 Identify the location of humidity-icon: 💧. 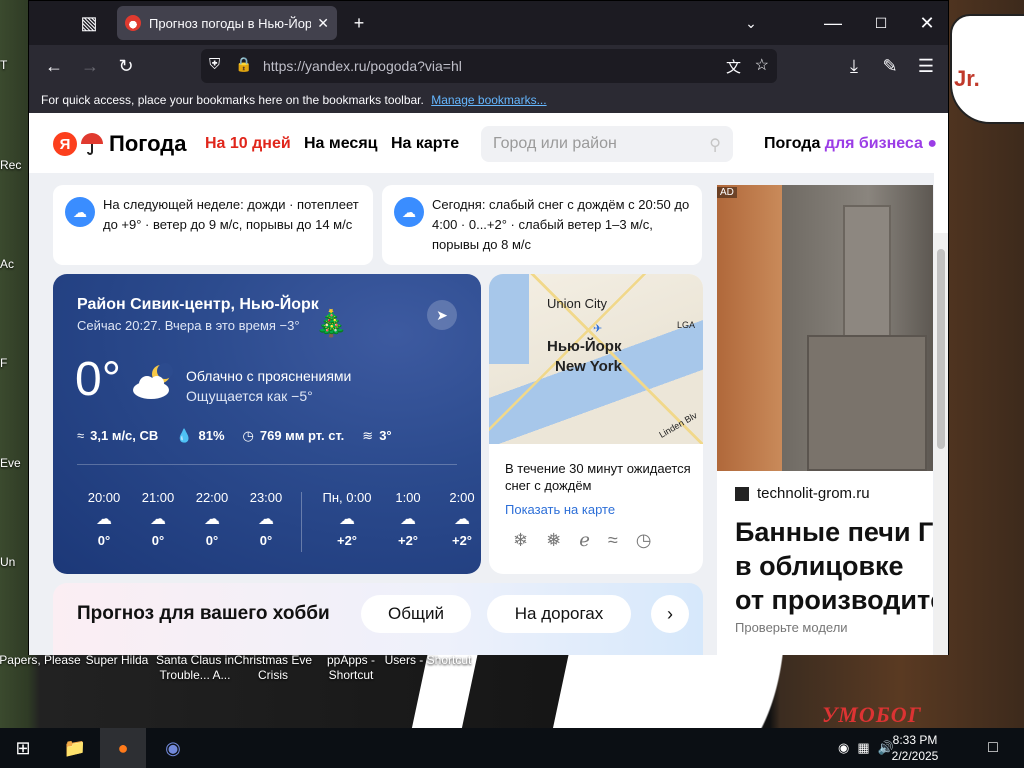
(184, 435).